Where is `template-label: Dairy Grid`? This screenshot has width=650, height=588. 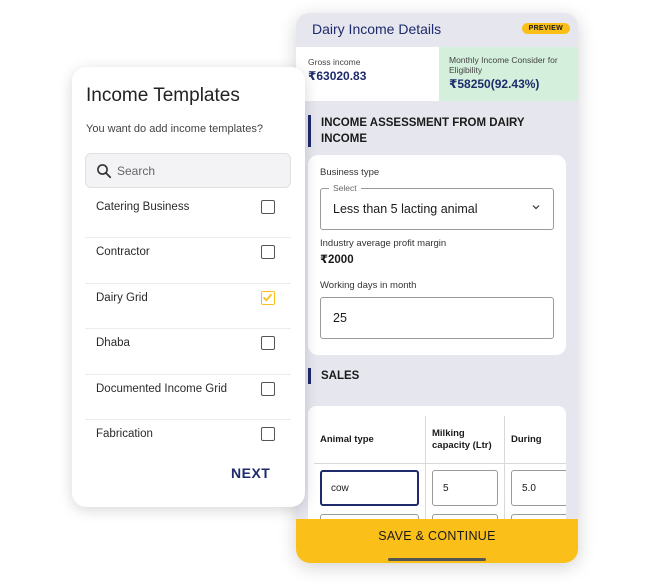 template-label: Dairy Grid is located at coordinates (122, 297).